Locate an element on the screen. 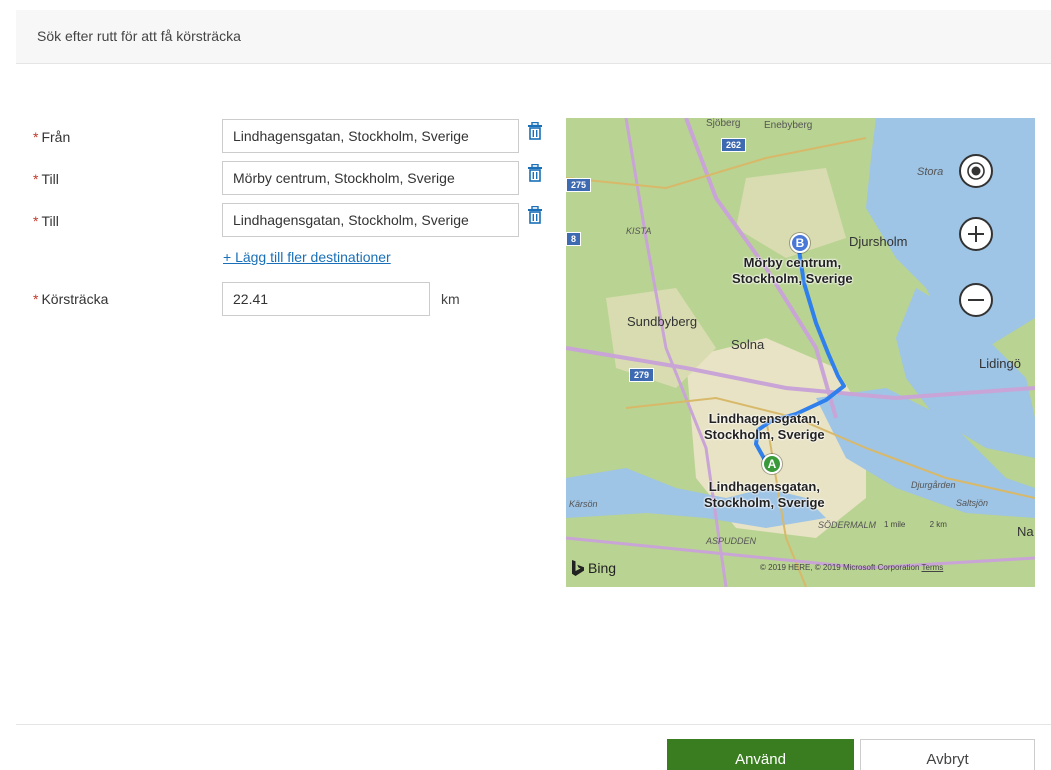  target-icon is located at coordinates (976, 171).